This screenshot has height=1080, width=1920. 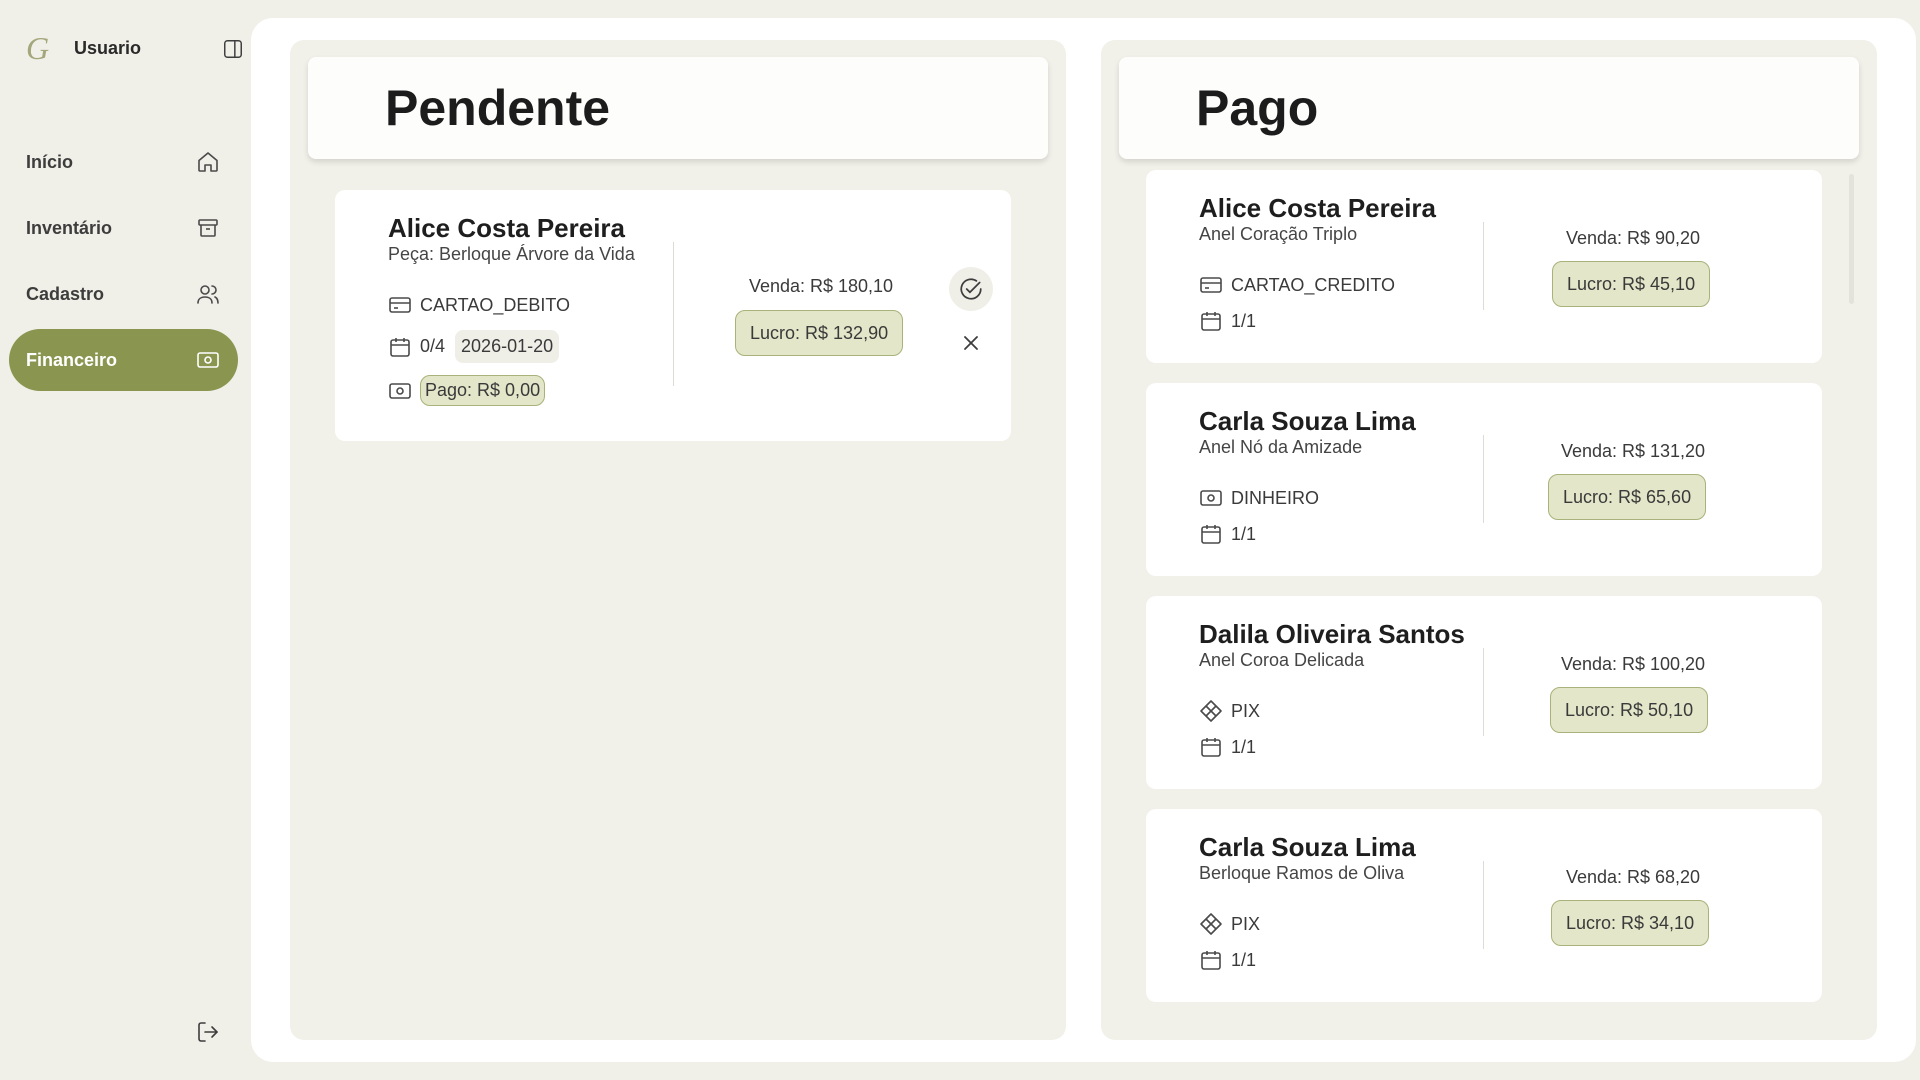 What do you see at coordinates (72, 359) in the screenshot?
I see `sidebar-item-label: Financeiro` at bounding box center [72, 359].